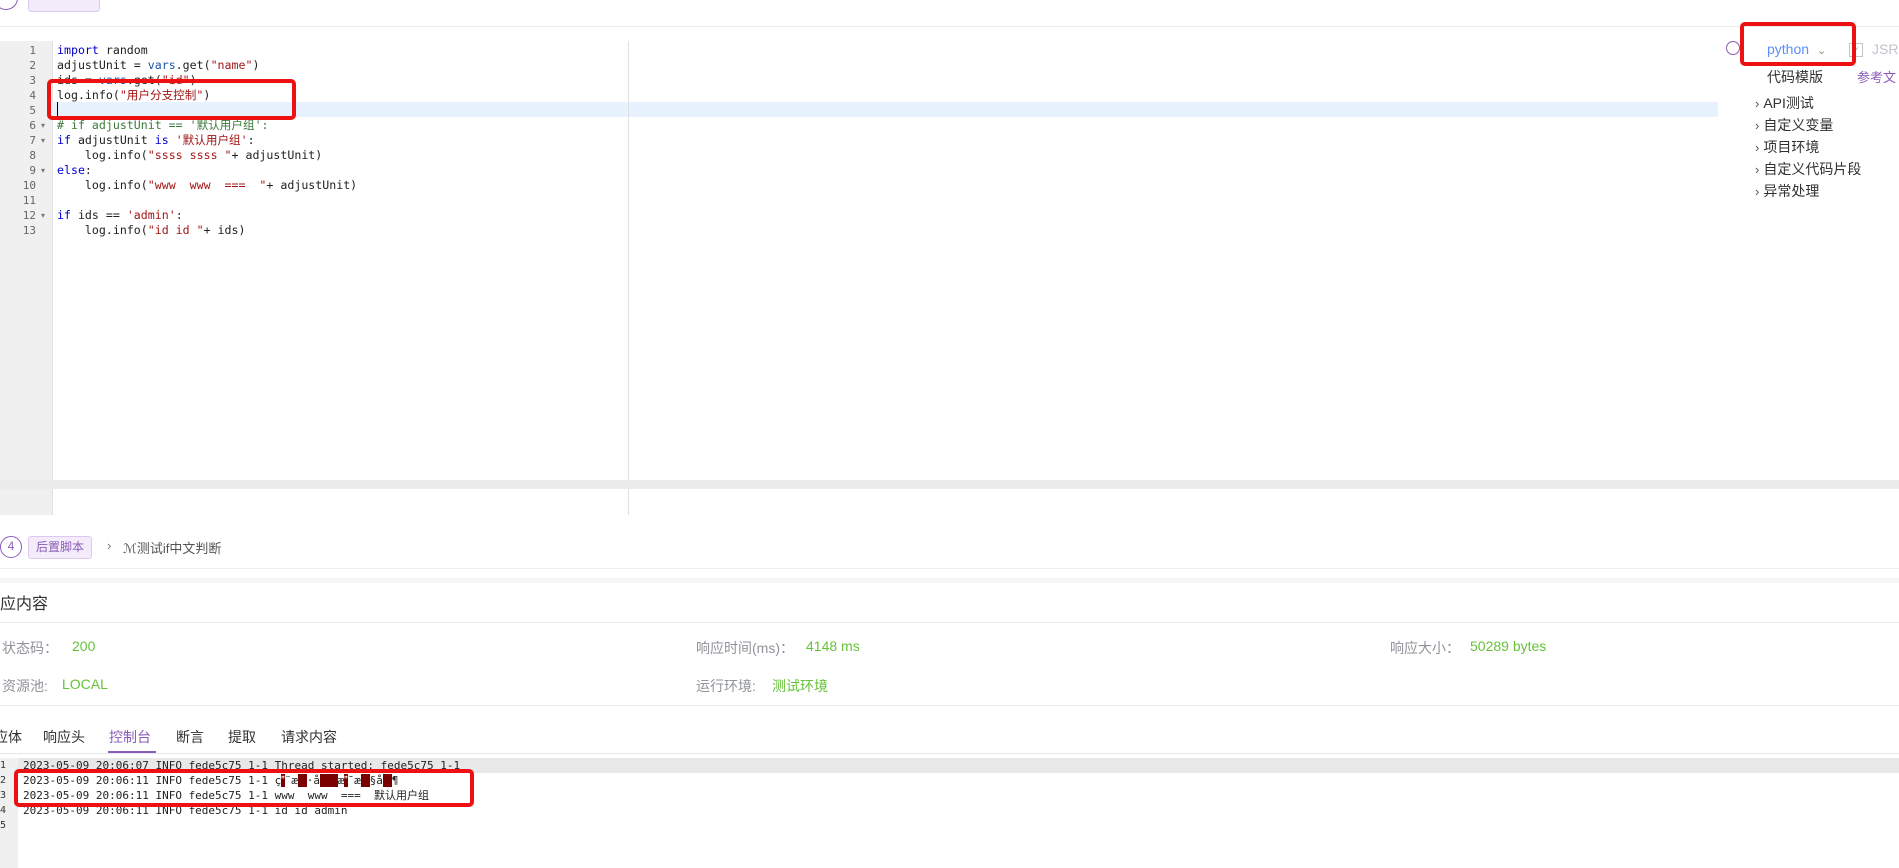 The image size is (1899, 868). Describe the element at coordinates (1795, 77) in the screenshot. I see `code-template-label: 代码模版` at that location.